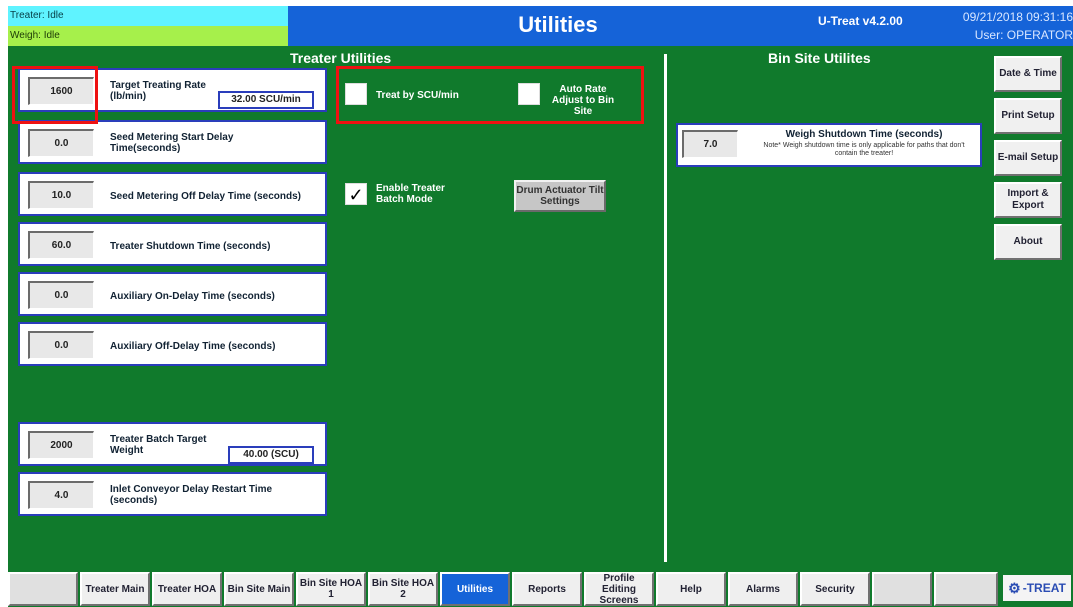  Describe the element at coordinates (1014, 587) in the screenshot. I see `gear-icon: ⚙` at that location.